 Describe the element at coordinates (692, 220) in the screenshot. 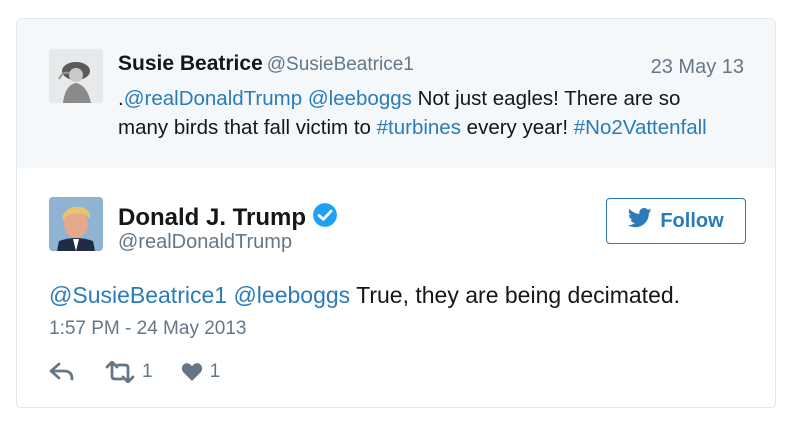

I see `follow-label: Follow` at that location.